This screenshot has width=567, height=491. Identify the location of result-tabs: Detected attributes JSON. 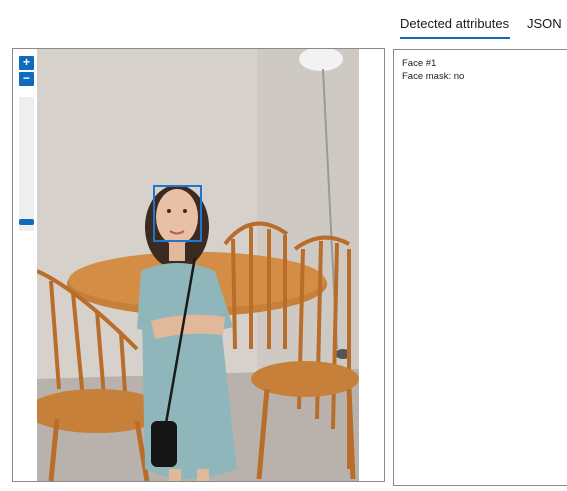
(479, 22).